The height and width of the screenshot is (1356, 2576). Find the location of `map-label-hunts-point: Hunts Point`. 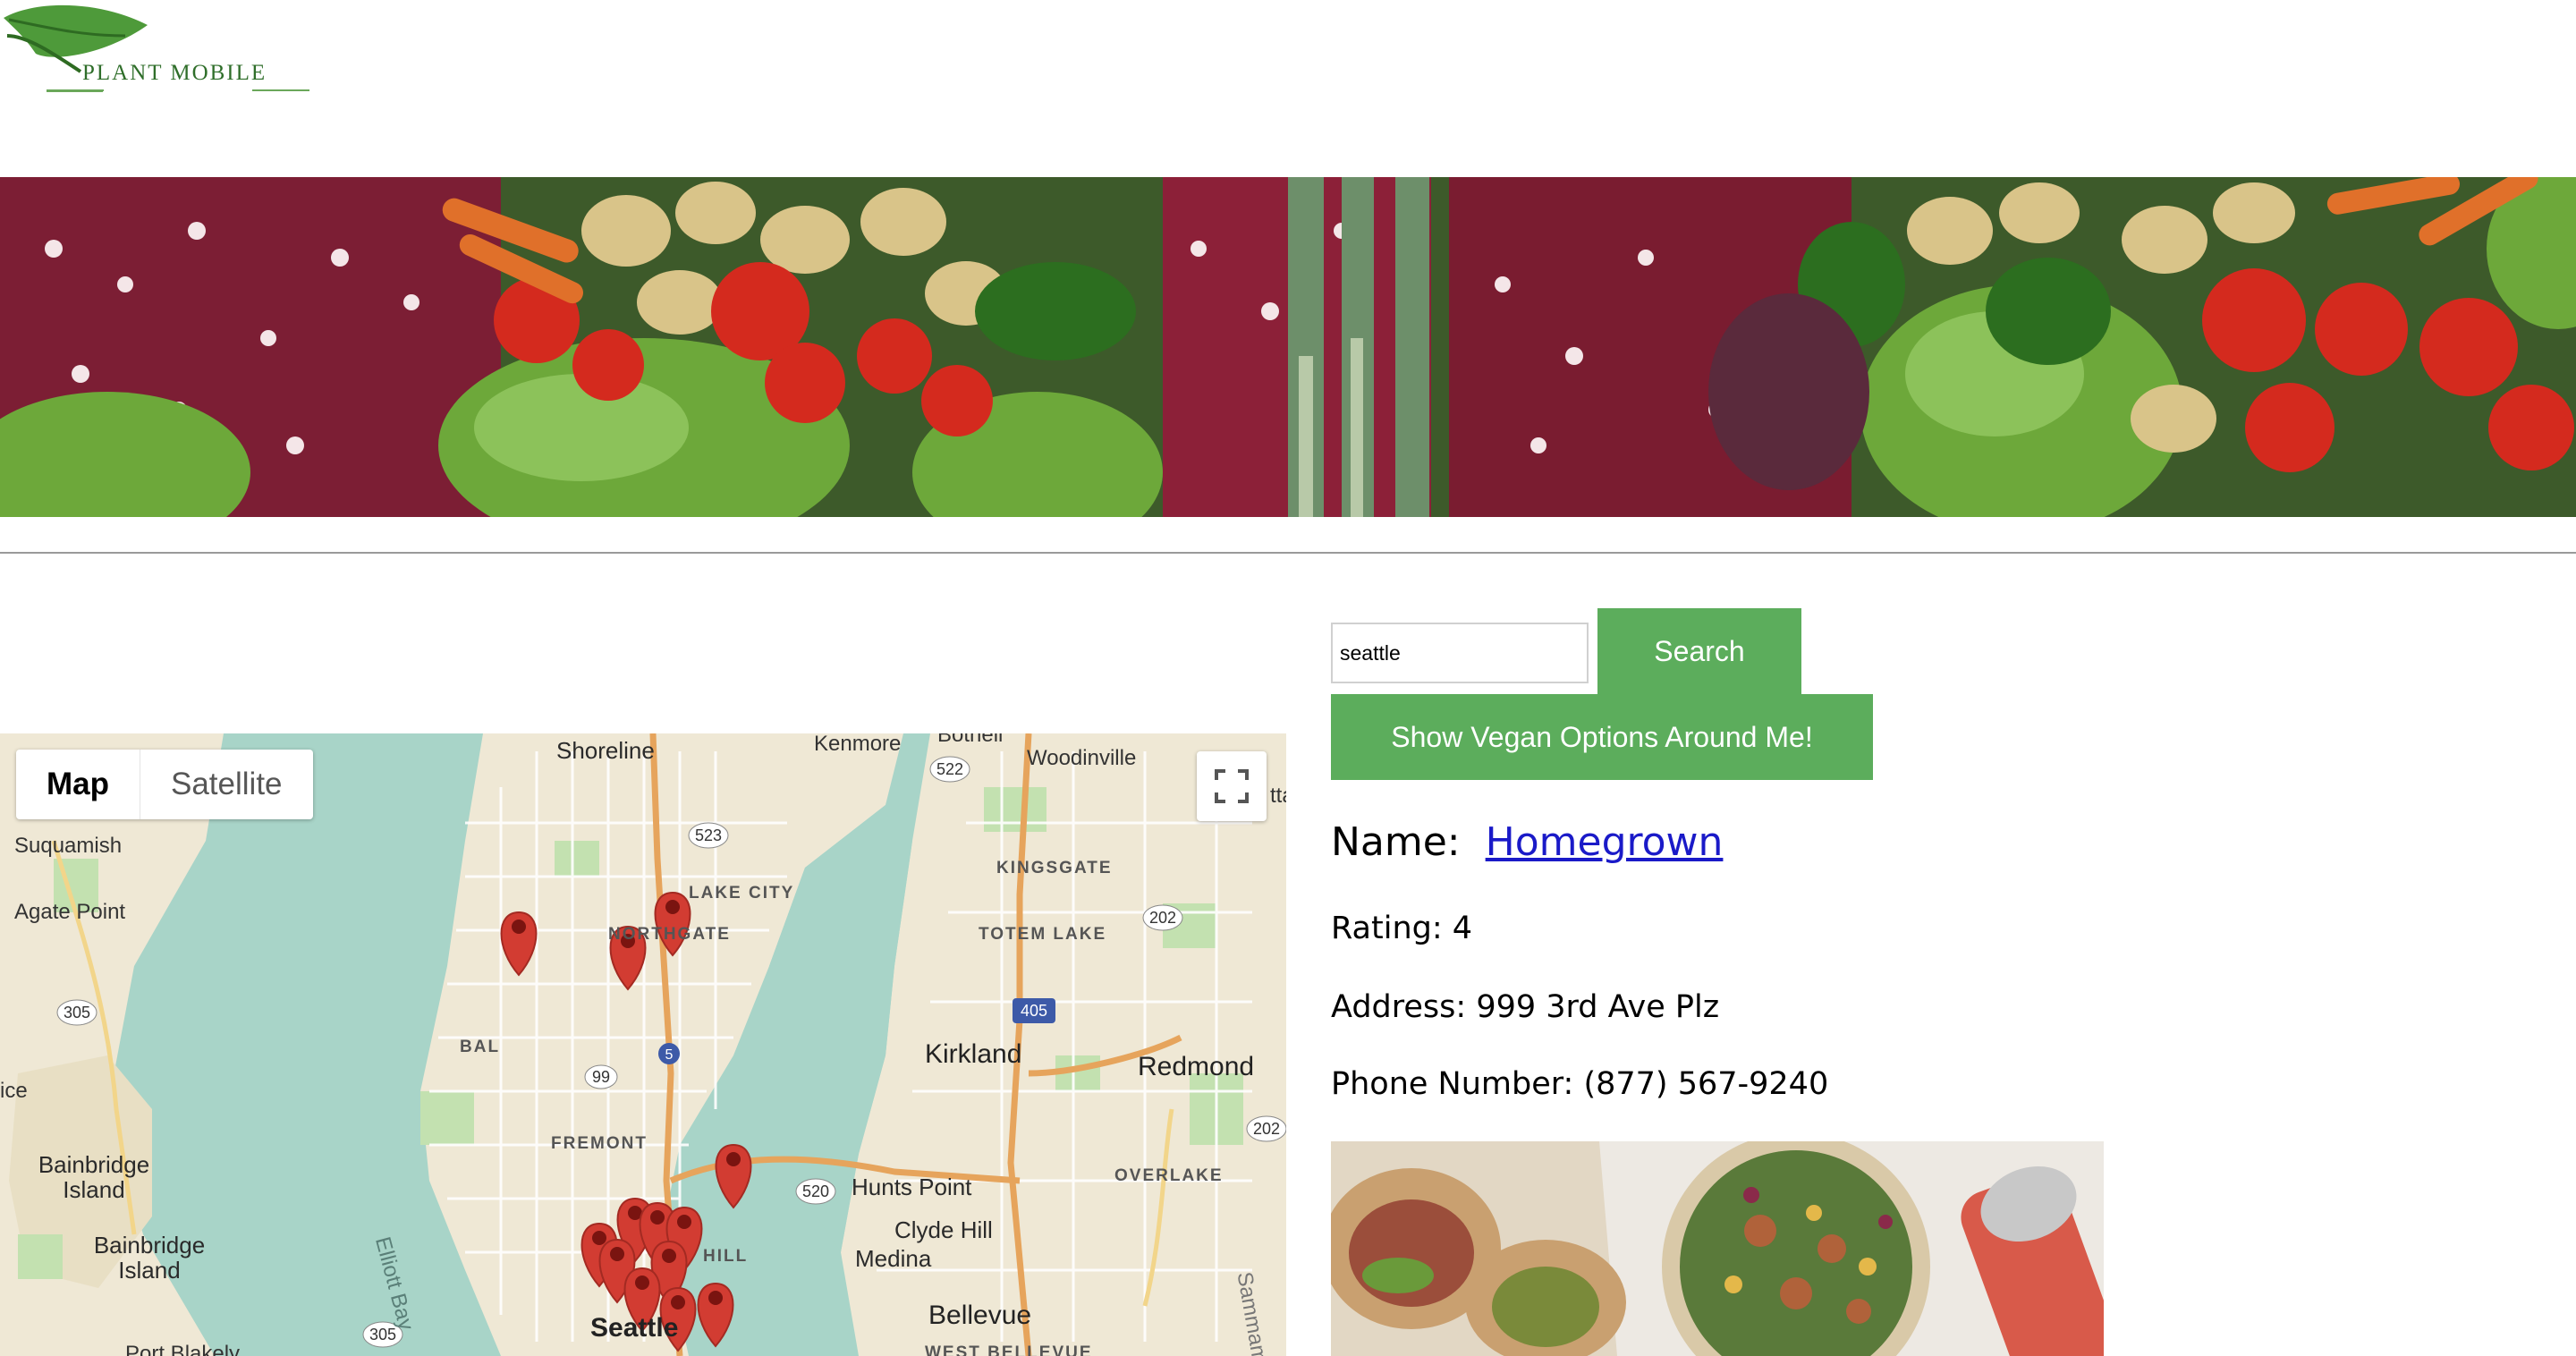

map-label-hunts-point: Hunts Point is located at coordinates (912, 1187).